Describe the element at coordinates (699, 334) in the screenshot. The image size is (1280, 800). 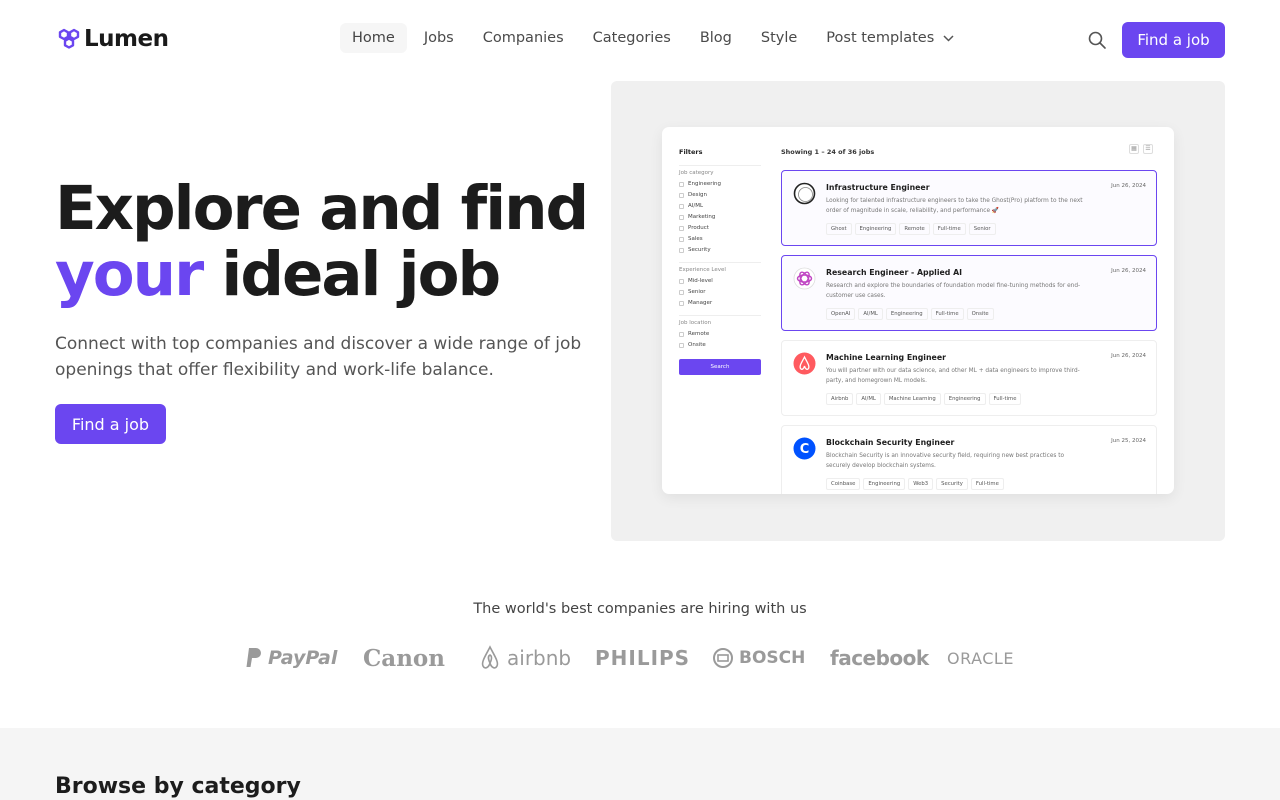
I see `location-option-label: Remote` at that location.